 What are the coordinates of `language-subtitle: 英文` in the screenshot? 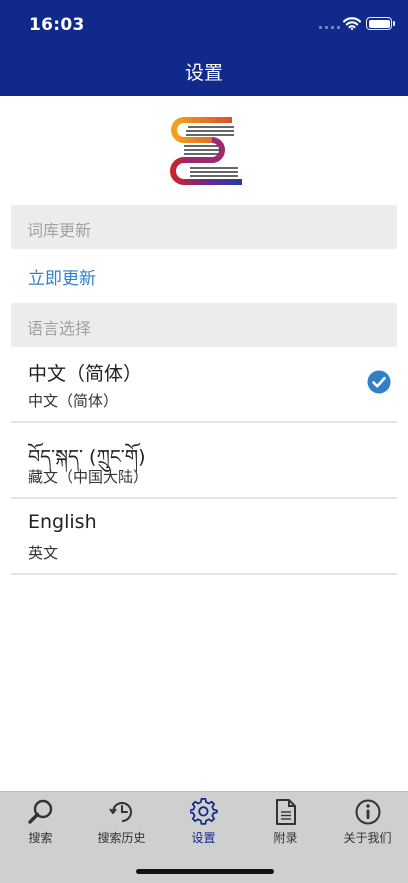 It's located at (43, 553).